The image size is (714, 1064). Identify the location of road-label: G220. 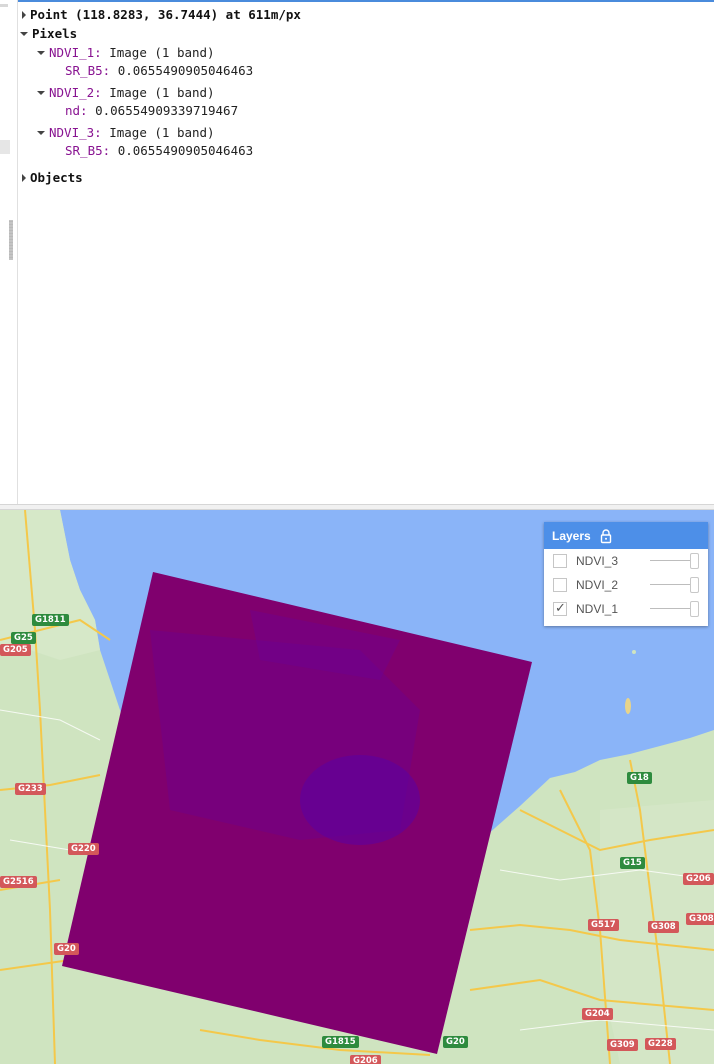
(83, 849).